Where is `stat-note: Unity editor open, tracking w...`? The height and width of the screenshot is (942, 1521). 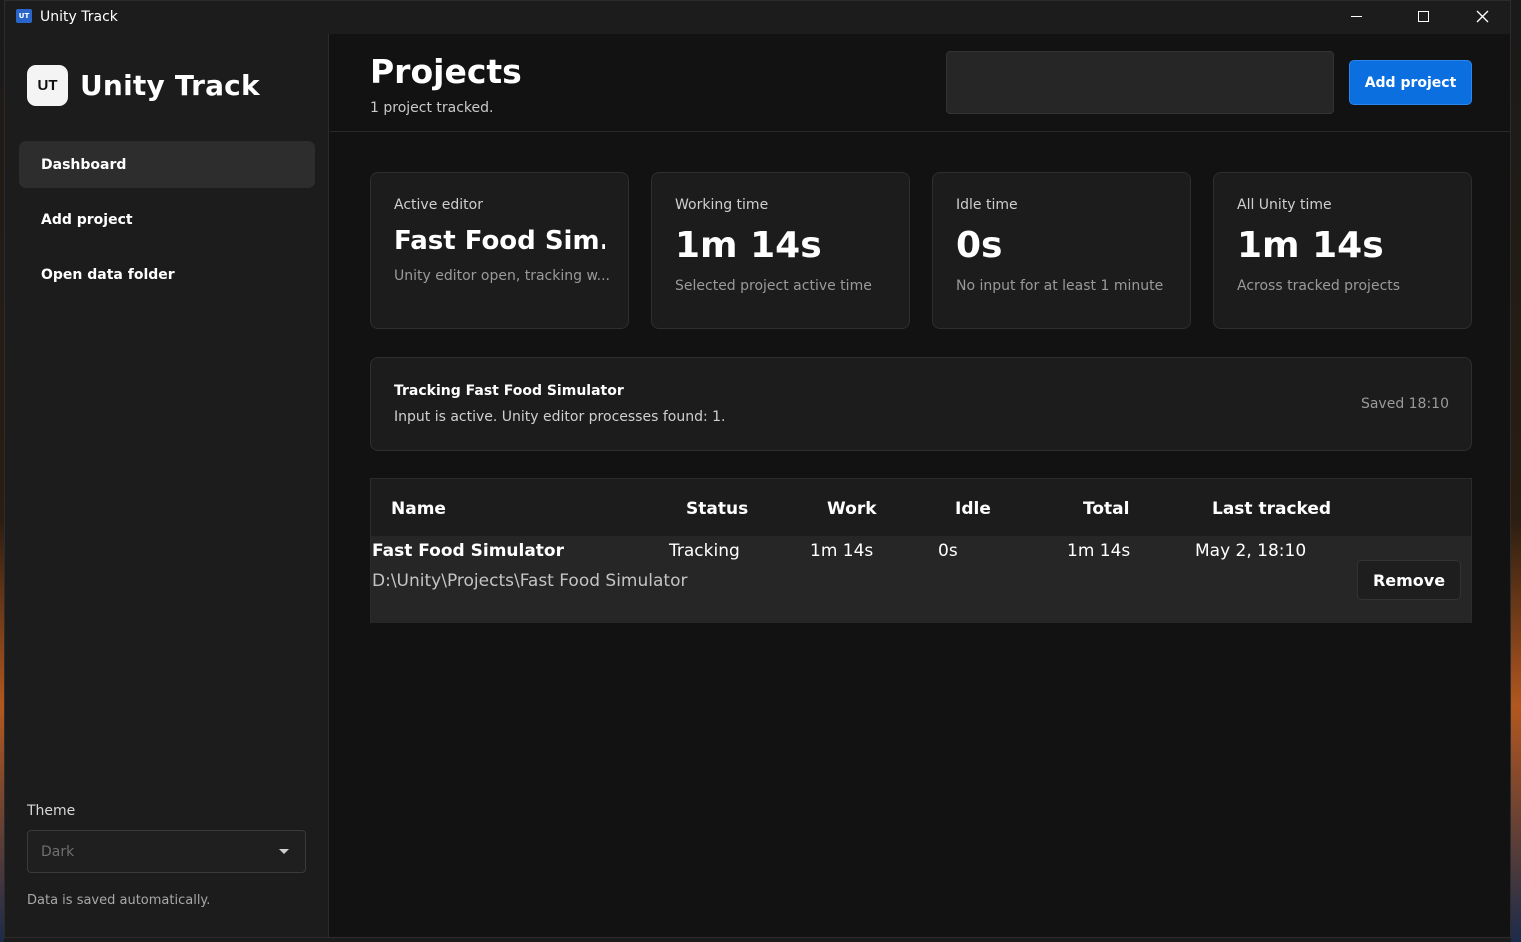
stat-note: Unity editor open, tracking w... is located at coordinates (502, 276).